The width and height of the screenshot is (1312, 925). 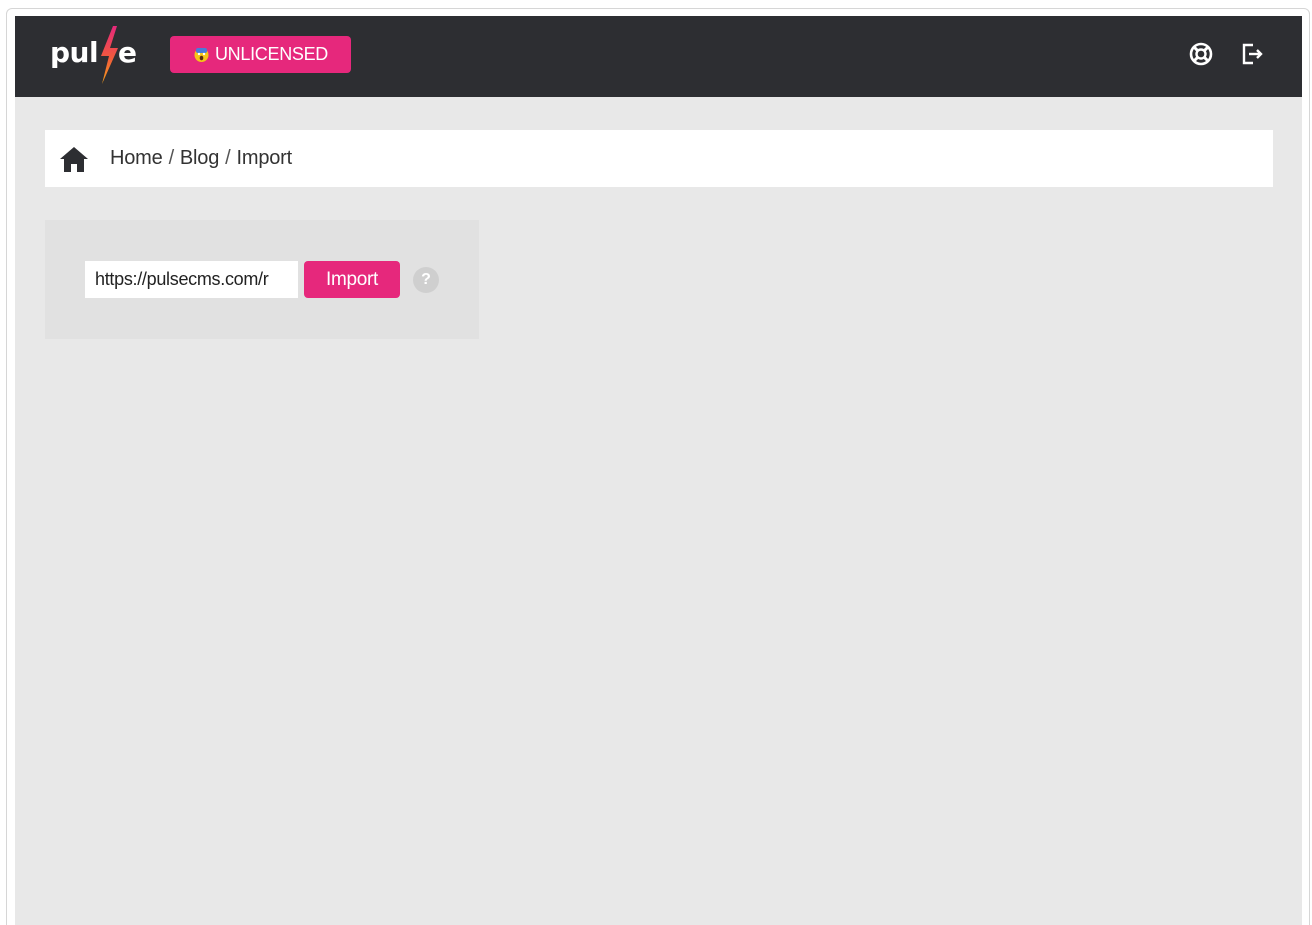 I want to click on lightning-bolt-icon, so click(x=109, y=55).